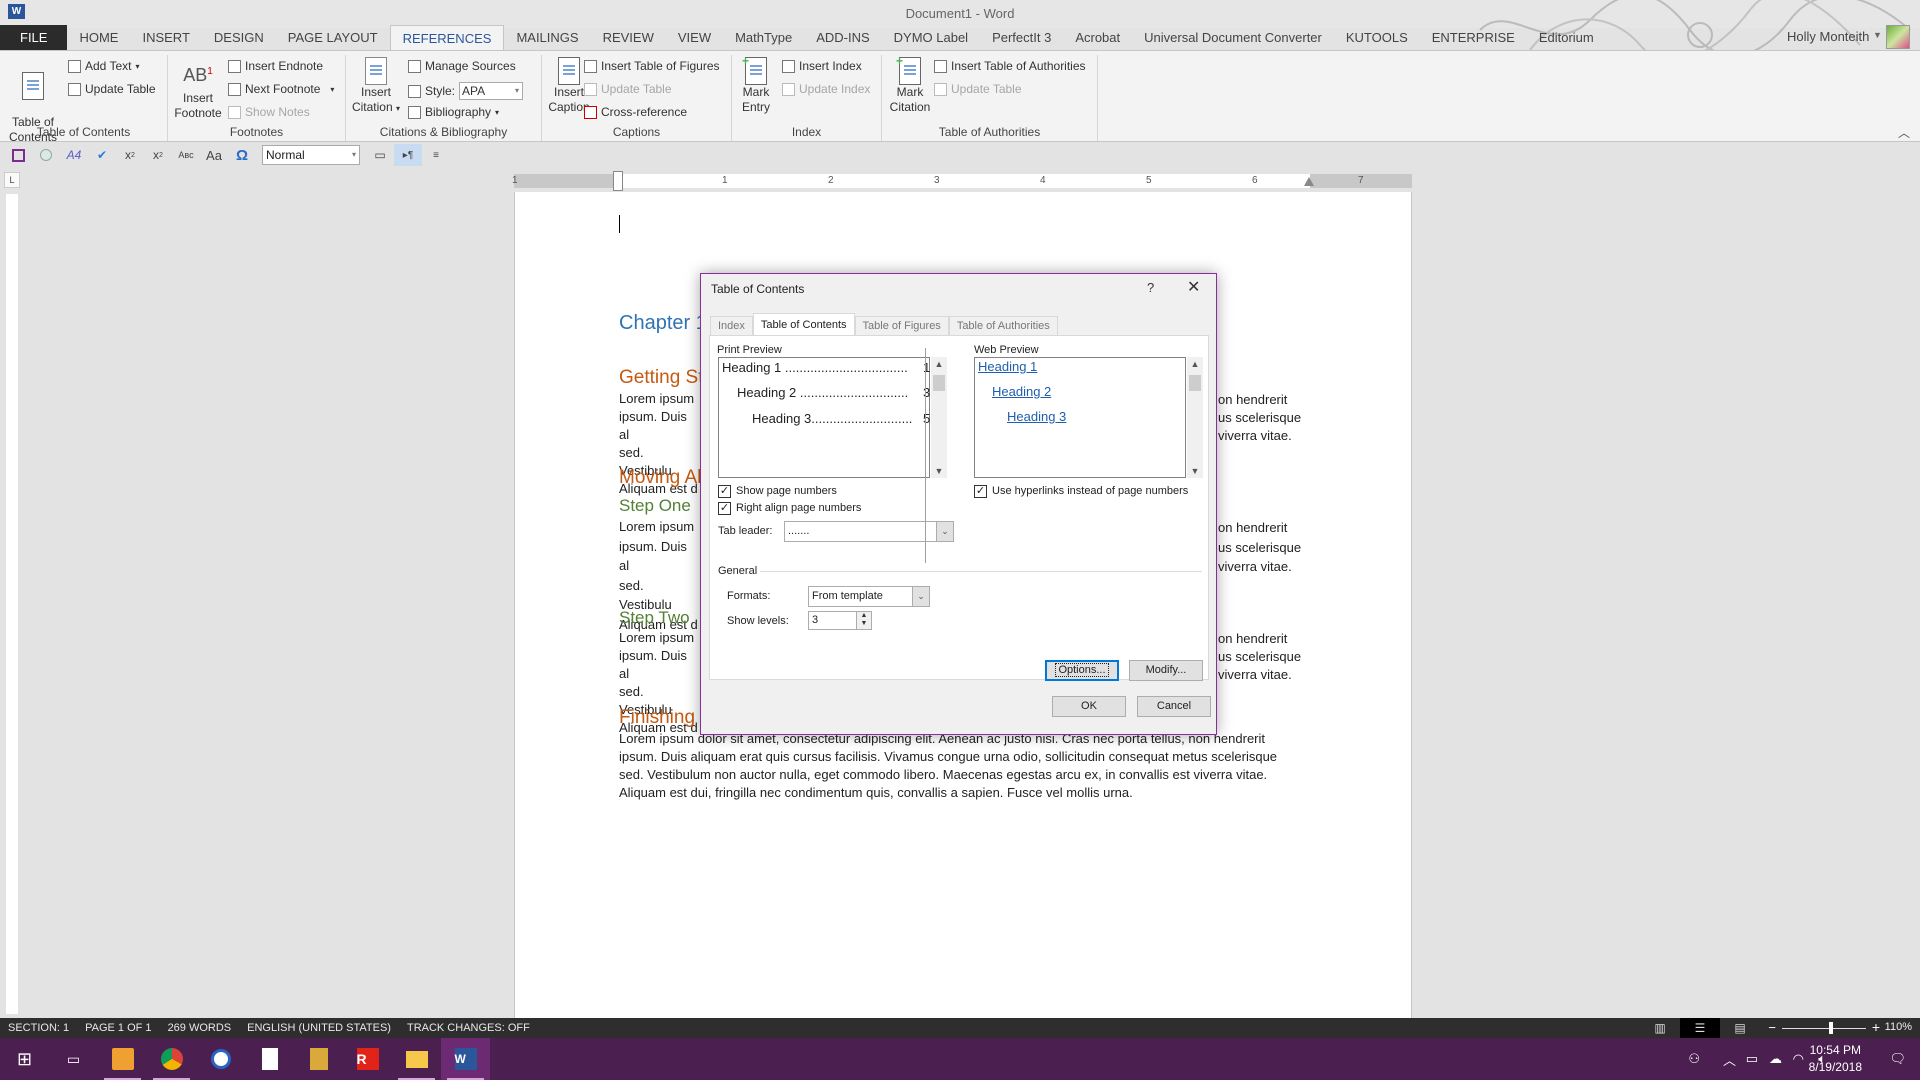 This screenshot has height=1080, width=1920. I want to click on heading-moving-ahead: Moving Ah, so click(663, 478).